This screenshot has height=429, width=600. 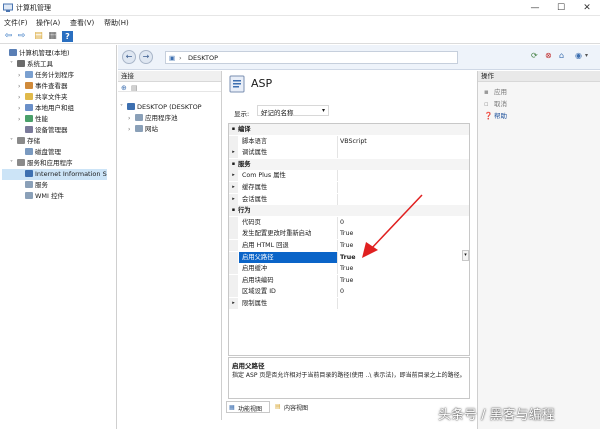 What do you see at coordinates (561, 8) in the screenshot?
I see `maximize-button: ☐` at bounding box center [561, 8].